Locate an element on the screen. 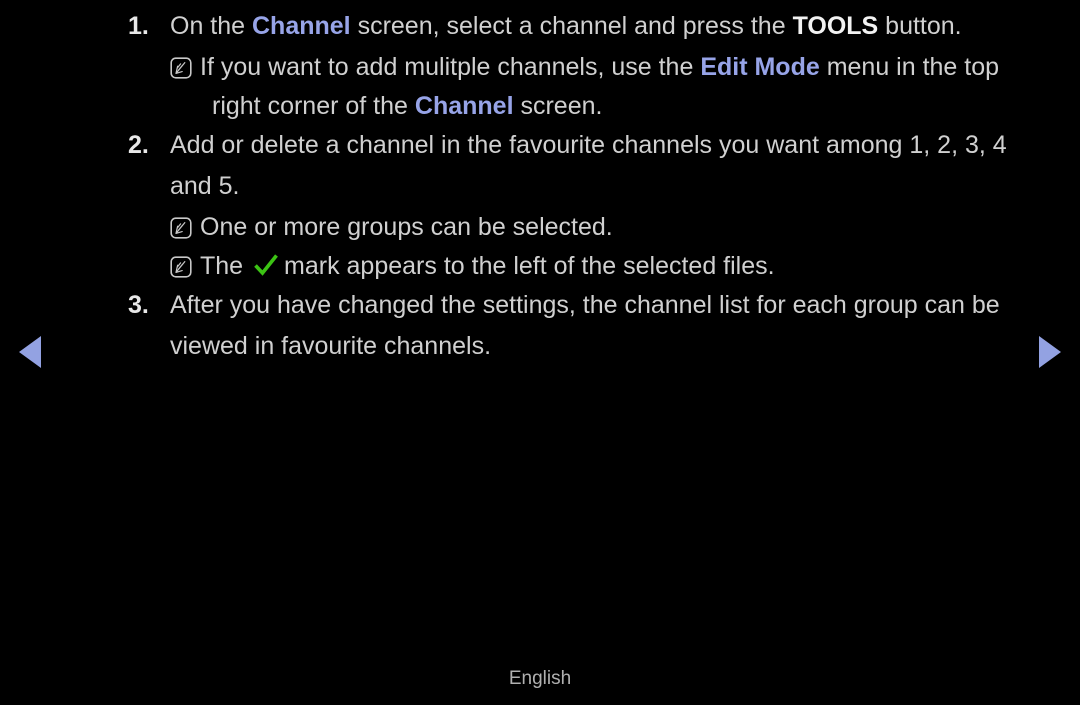 Image resolution: width=1080 pixels, height=705 pixels. check-mark-icon is located at coordinates (266, 265).